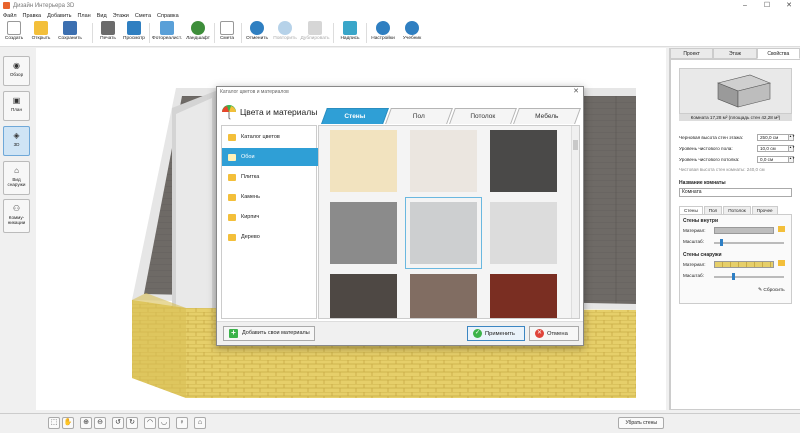 The width and height of the screenshot is (800, 433). I want to click on eye-icon: ◉, so click(16, 65).